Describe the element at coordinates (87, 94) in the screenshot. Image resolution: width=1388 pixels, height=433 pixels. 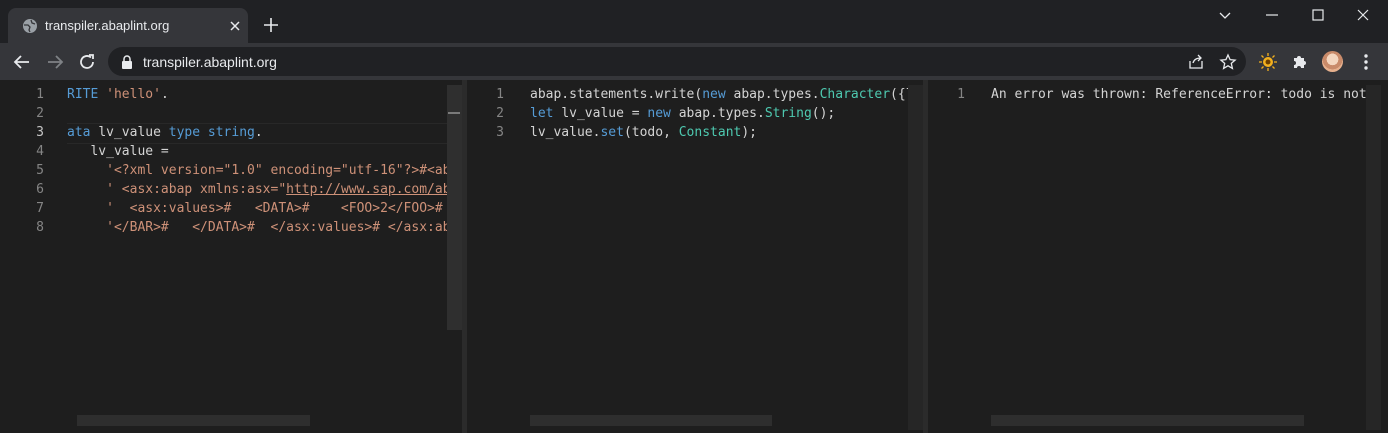
I see `code-token: RITE` at that location.